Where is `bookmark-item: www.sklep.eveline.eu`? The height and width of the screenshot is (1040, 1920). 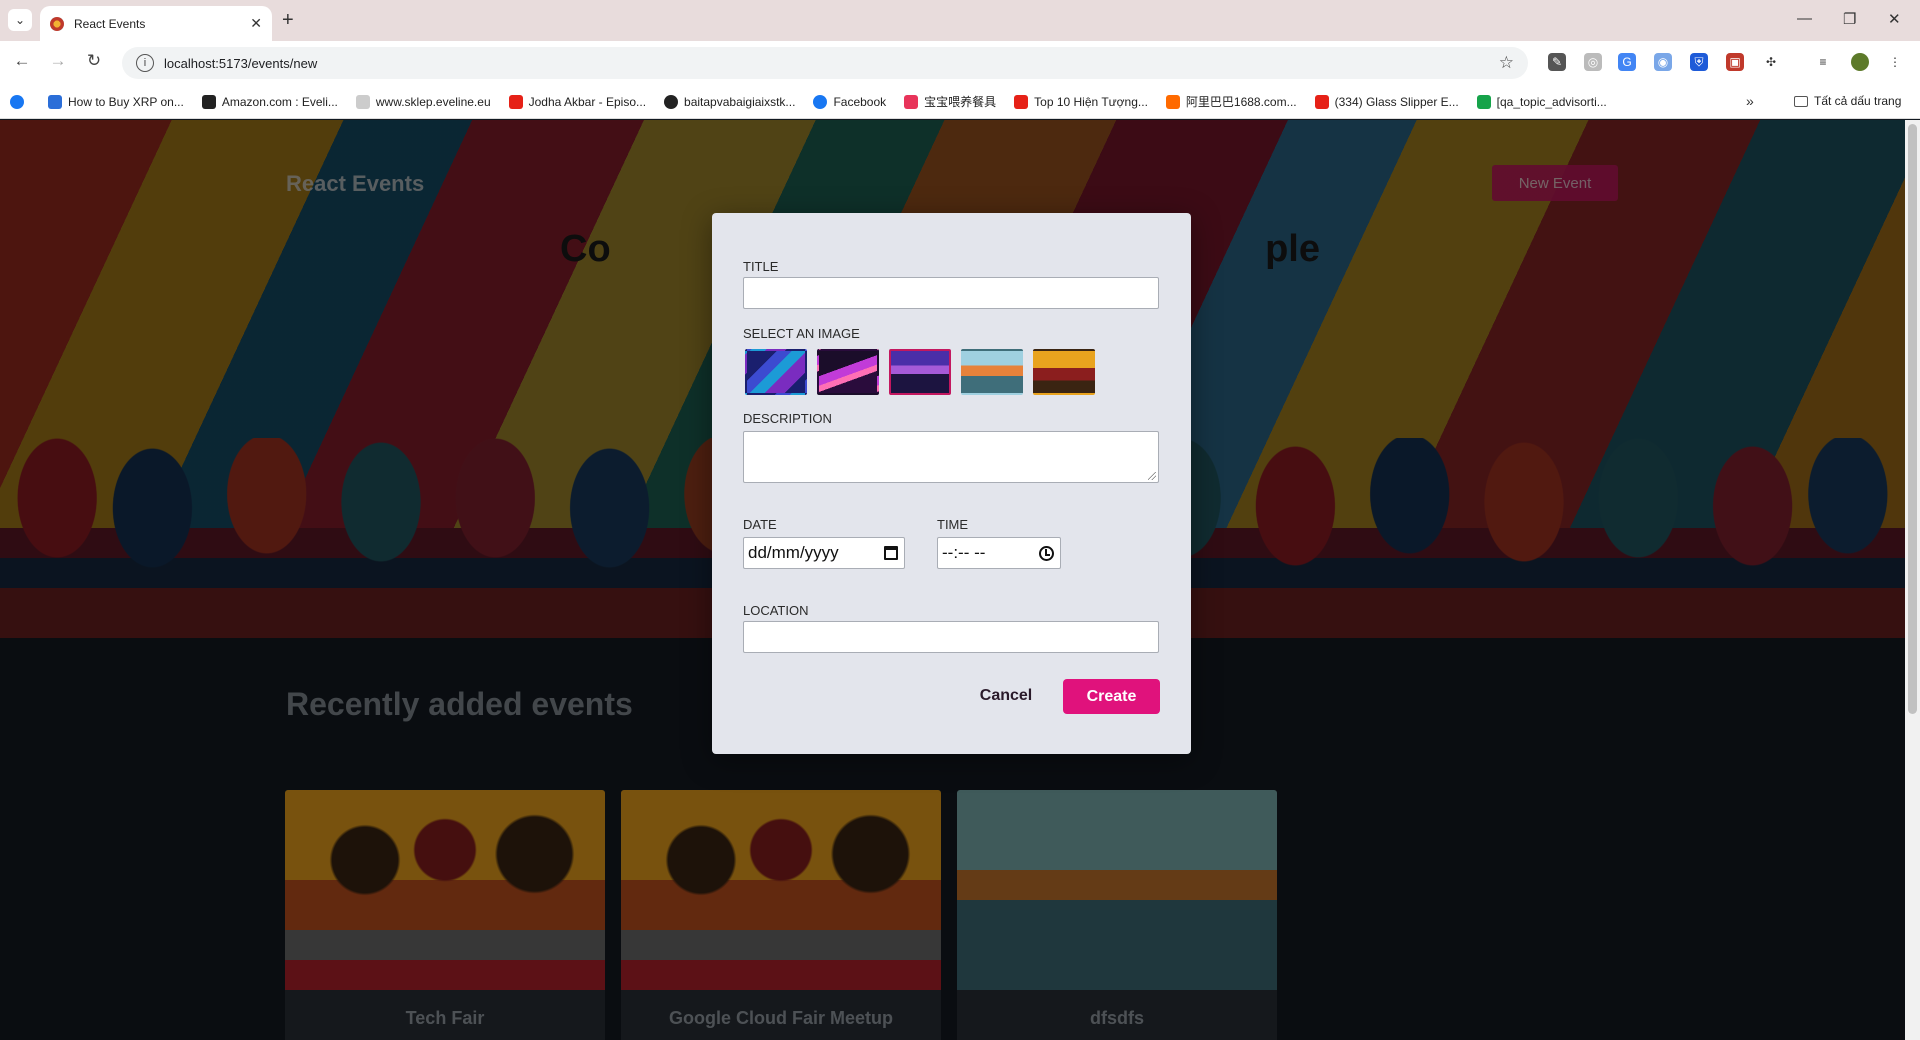 bookmark-item: www.sklep.eveline.eu is located at coordinates (423, 101).